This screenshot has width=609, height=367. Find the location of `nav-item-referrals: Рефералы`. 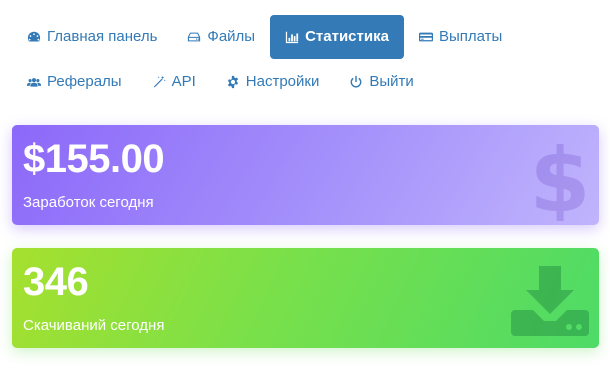

nav-item-referrals: Рефералы is located at coordinates (74, 82).